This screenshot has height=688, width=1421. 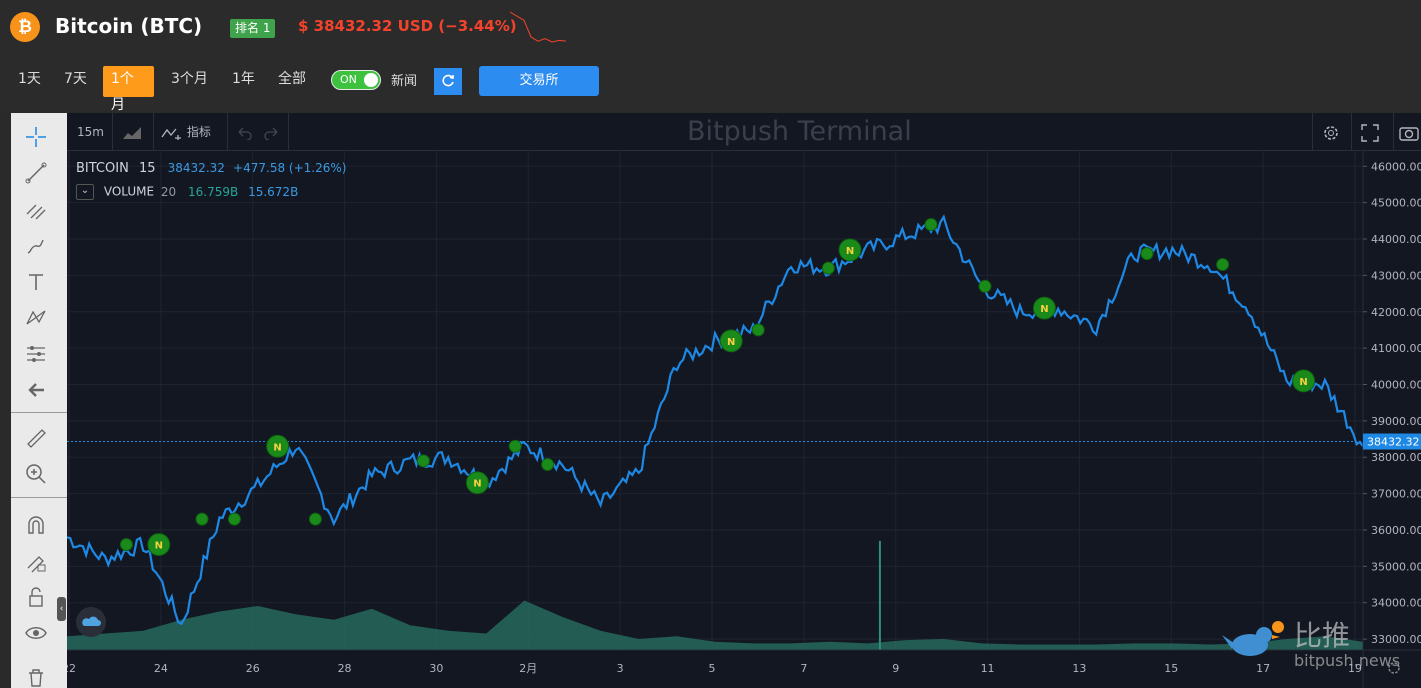 I want to click on range-tab-1d: 1天, so click(x=29, y=81).